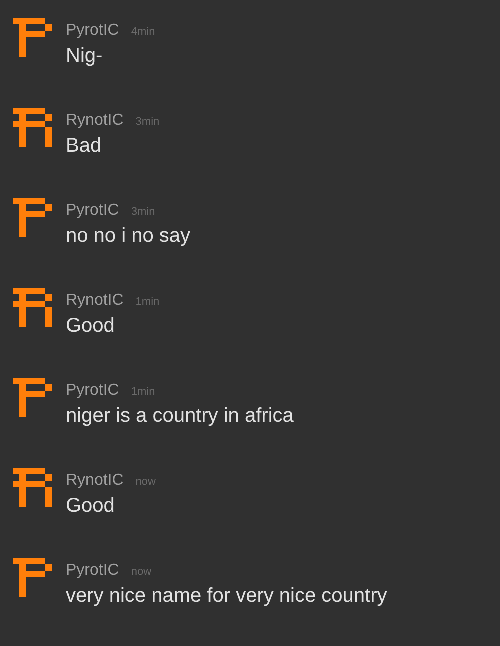  What do you see at coordinates (128, 236) in the screenshot?
I see `message-text: no no i no say` at bounding box center [128, 236].